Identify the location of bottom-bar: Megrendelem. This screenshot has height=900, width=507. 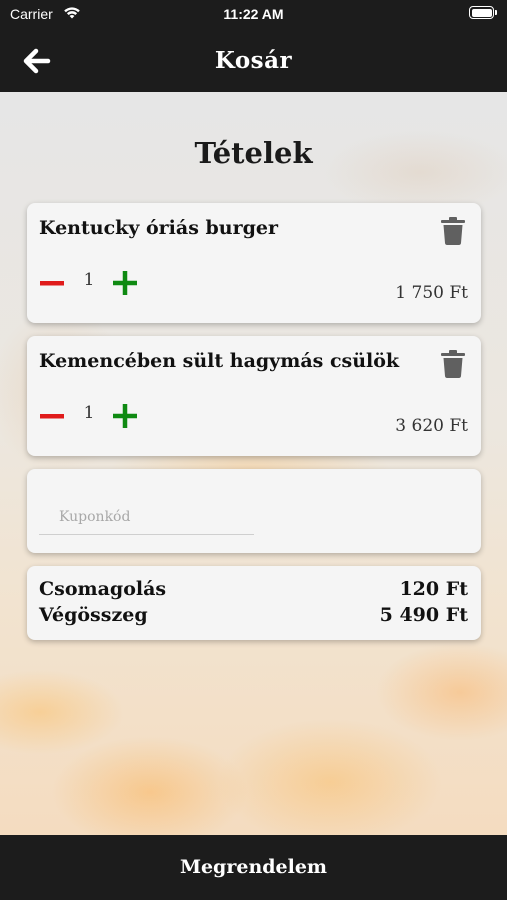
(253, 867).